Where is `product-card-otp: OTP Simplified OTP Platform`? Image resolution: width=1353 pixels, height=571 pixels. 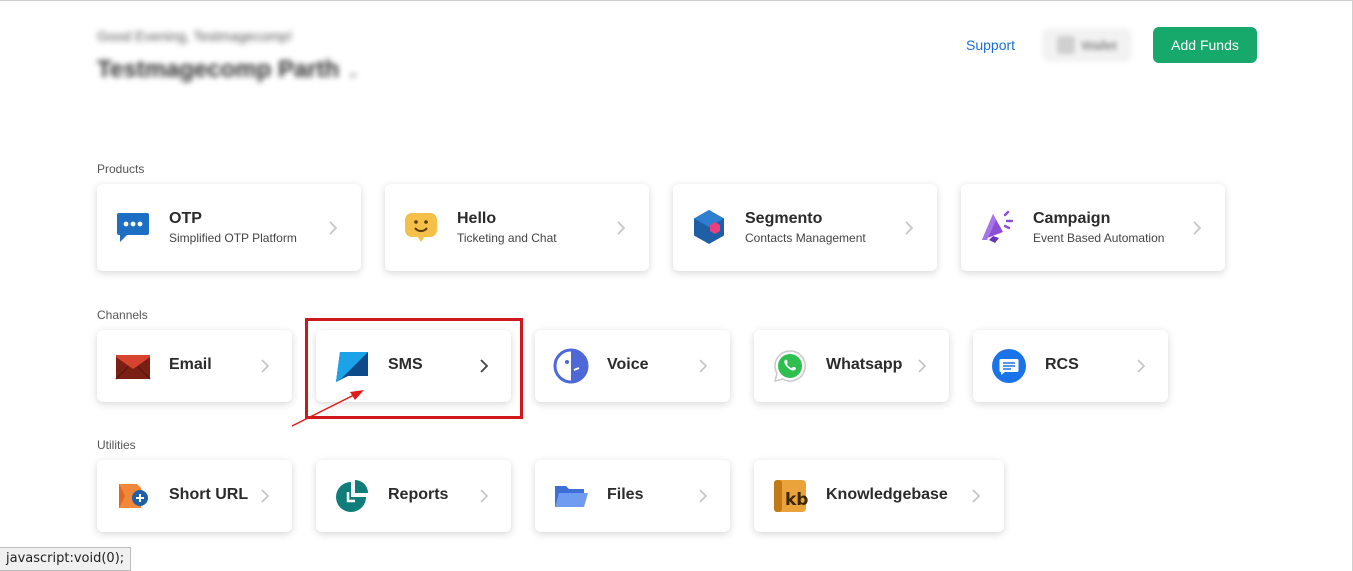 product-card-otp: OTP Simplified OTP Platform is located at coordinates (229, 227).